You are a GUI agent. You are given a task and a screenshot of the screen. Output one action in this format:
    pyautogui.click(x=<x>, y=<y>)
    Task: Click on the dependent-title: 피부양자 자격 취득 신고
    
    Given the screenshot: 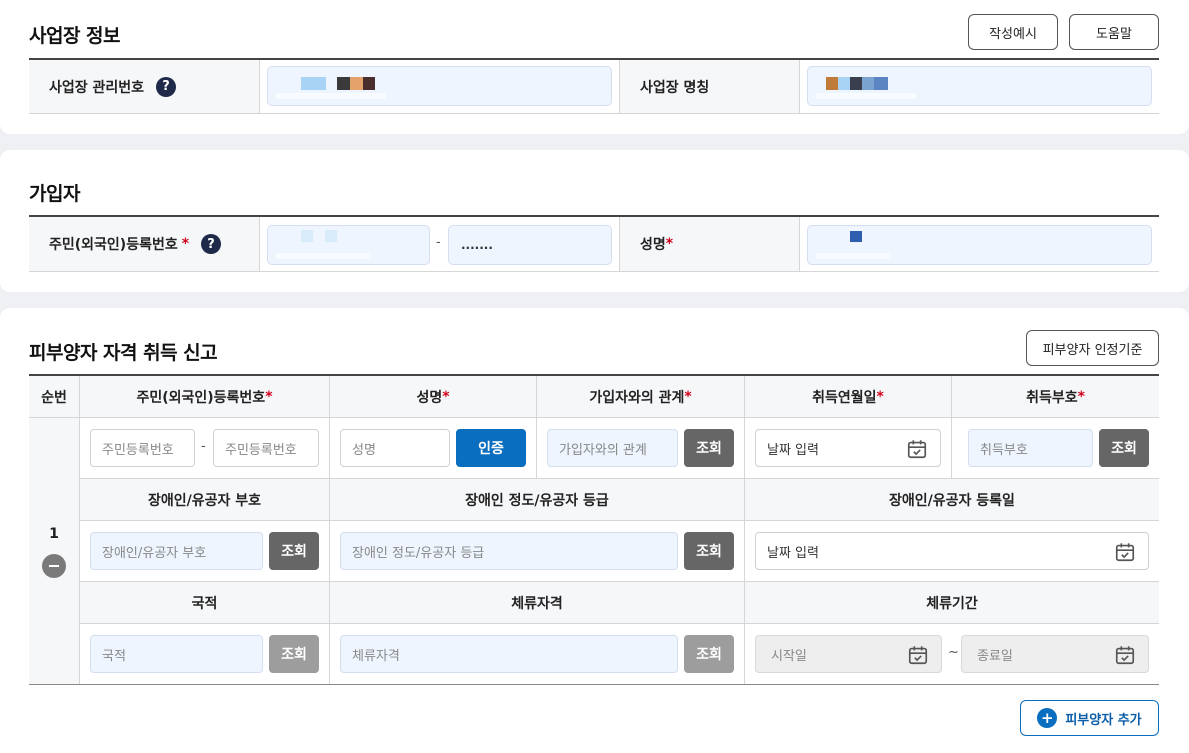 What is the action you would take?
    pyautogui.click(x=123, y=353)
    